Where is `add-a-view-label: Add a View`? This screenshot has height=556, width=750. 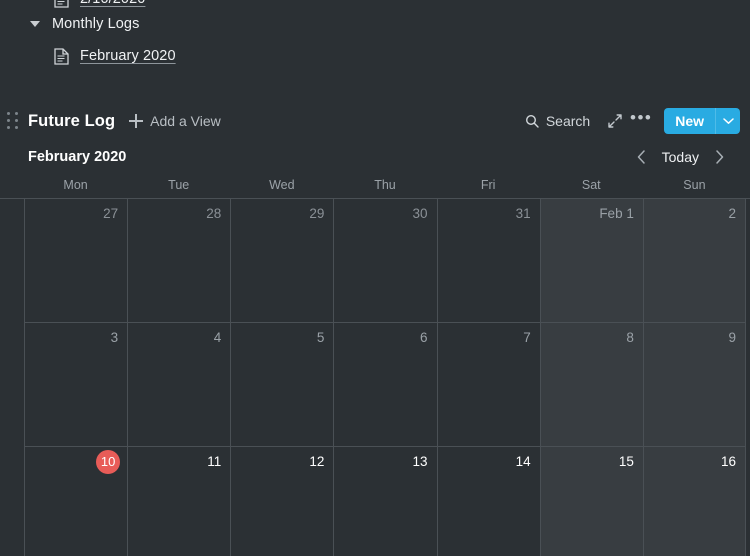 add-a-view-label: Add a View is located at coordinates (185, 121).